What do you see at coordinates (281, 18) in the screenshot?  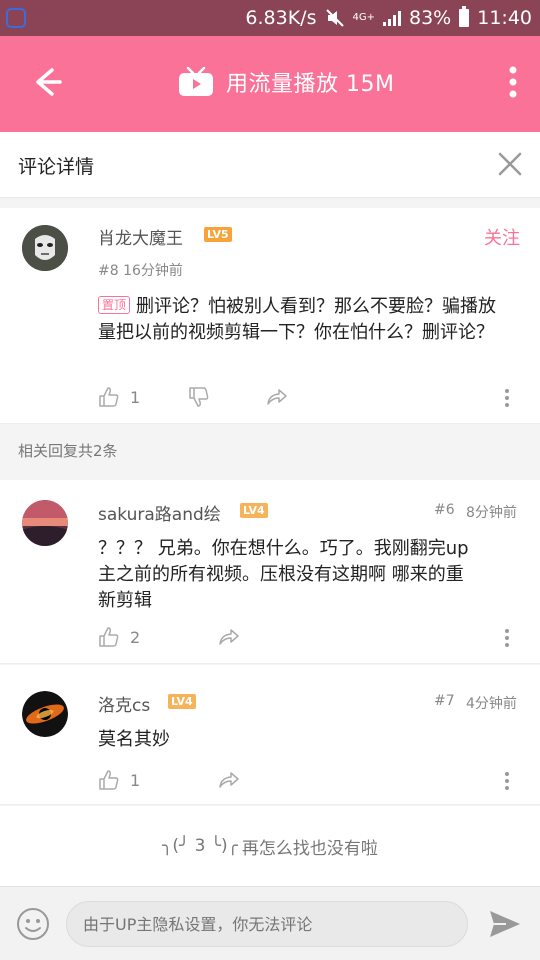 I see `network-speed: 6.83K/s` at bounding box center [281, 18].